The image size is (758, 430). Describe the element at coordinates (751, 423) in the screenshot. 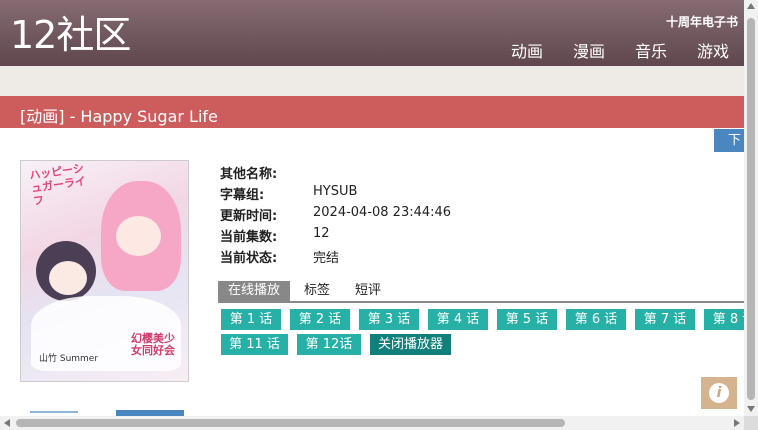

I see `scrollbar-corner` at that location.